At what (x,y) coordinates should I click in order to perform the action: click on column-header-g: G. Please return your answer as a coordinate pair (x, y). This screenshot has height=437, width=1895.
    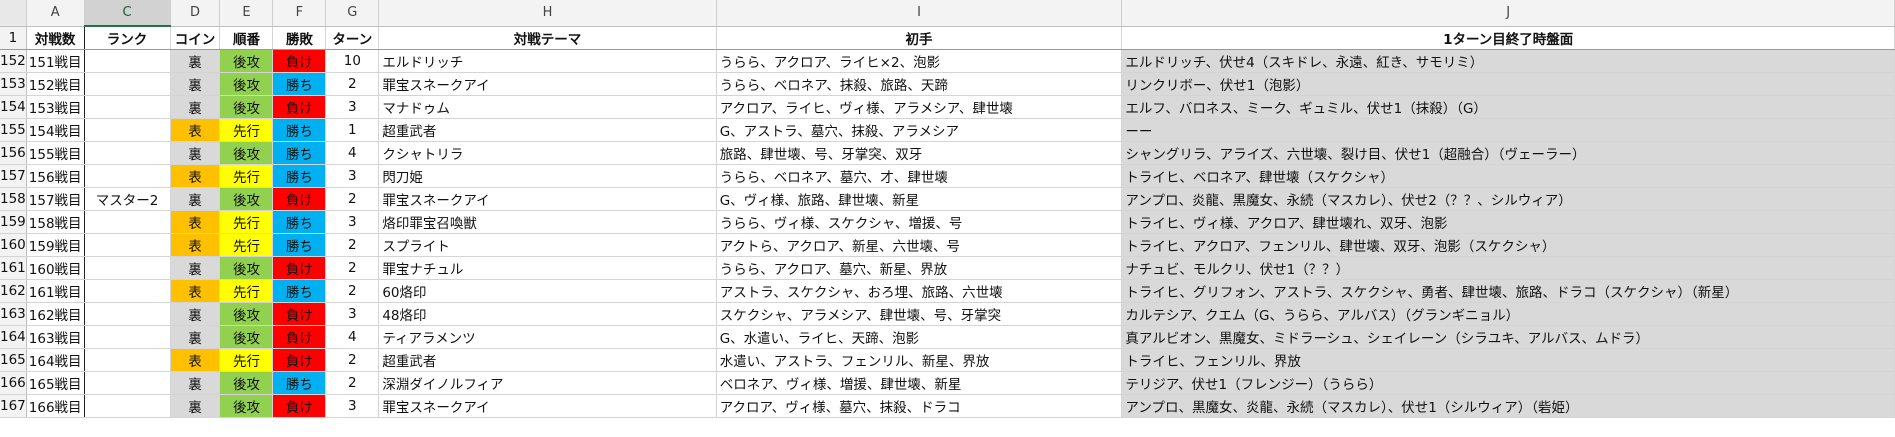
    Looking at the image, I should click on (352, 13).